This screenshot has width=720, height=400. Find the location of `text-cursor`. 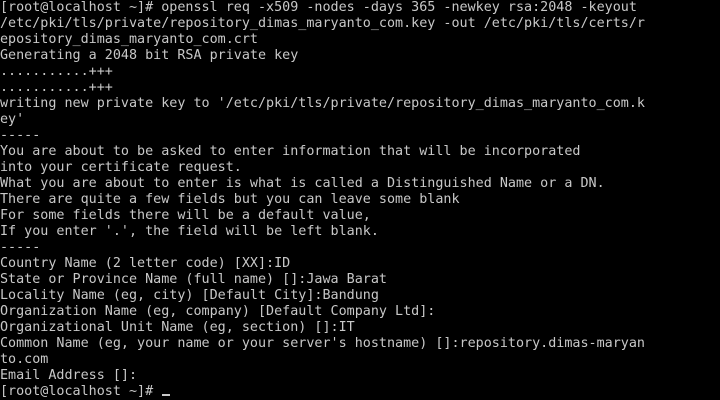

text-cursor is located at coordinates (166, 395).